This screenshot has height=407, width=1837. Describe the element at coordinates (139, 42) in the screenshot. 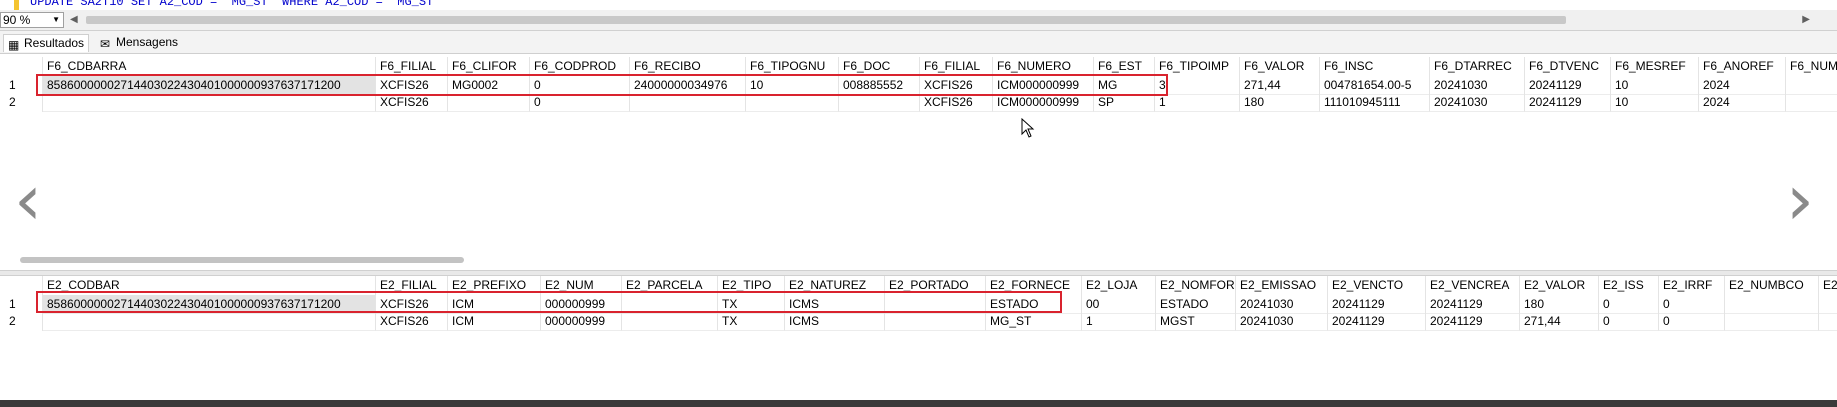

I see `tab-mensagens: ✉ Mensagens` at that location.